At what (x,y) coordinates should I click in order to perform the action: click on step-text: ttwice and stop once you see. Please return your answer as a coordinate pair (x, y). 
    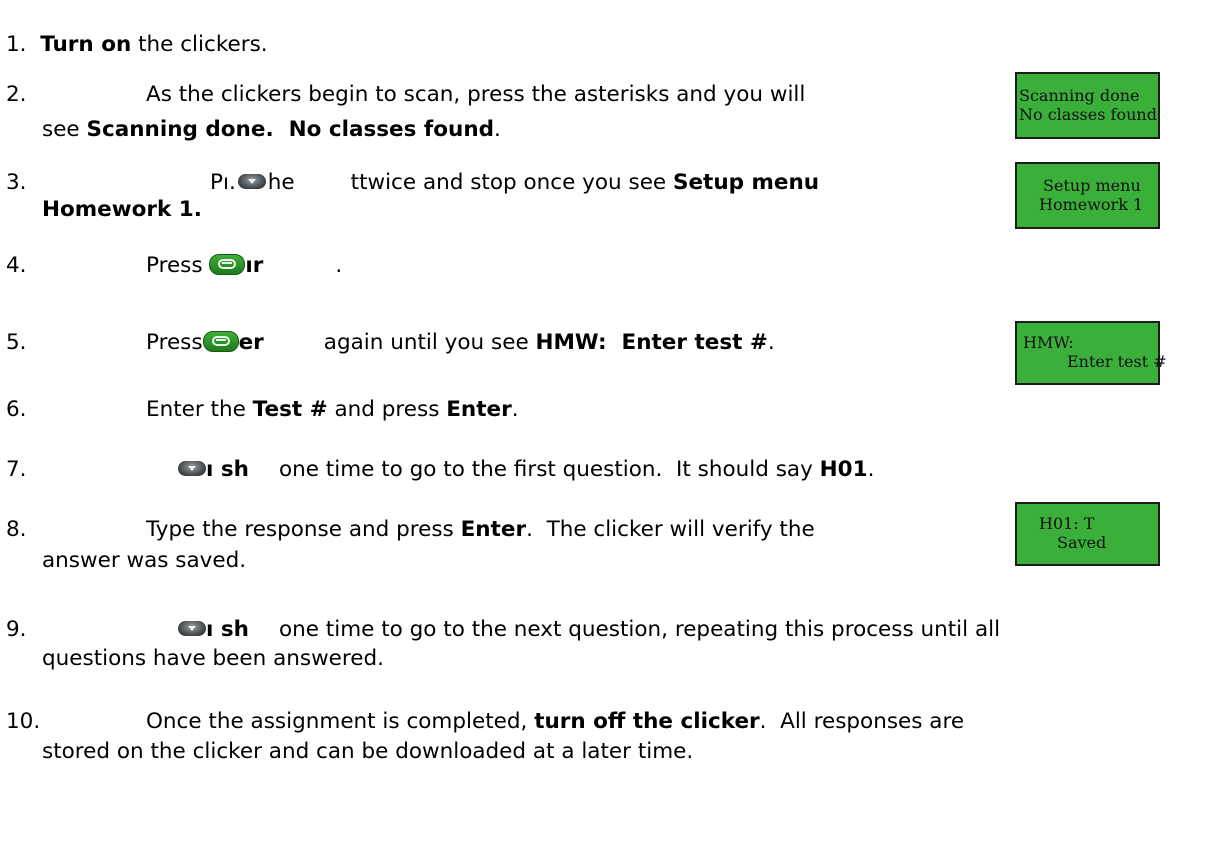
    Looking at the image, I should click on (511, 182).